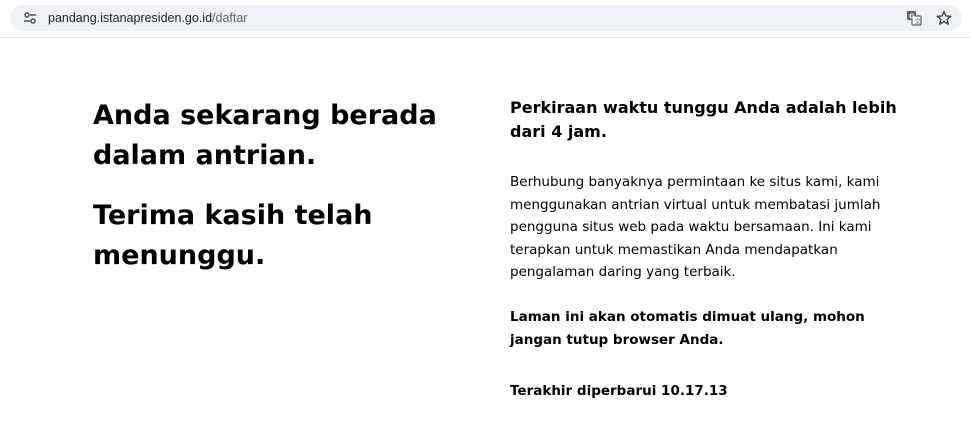 The height and width of the screenshot is (445, 970). What do you see at coordinates (30, 18) in the screenshot?
I see `site-settings-icon` at bounding box center [30, 18].